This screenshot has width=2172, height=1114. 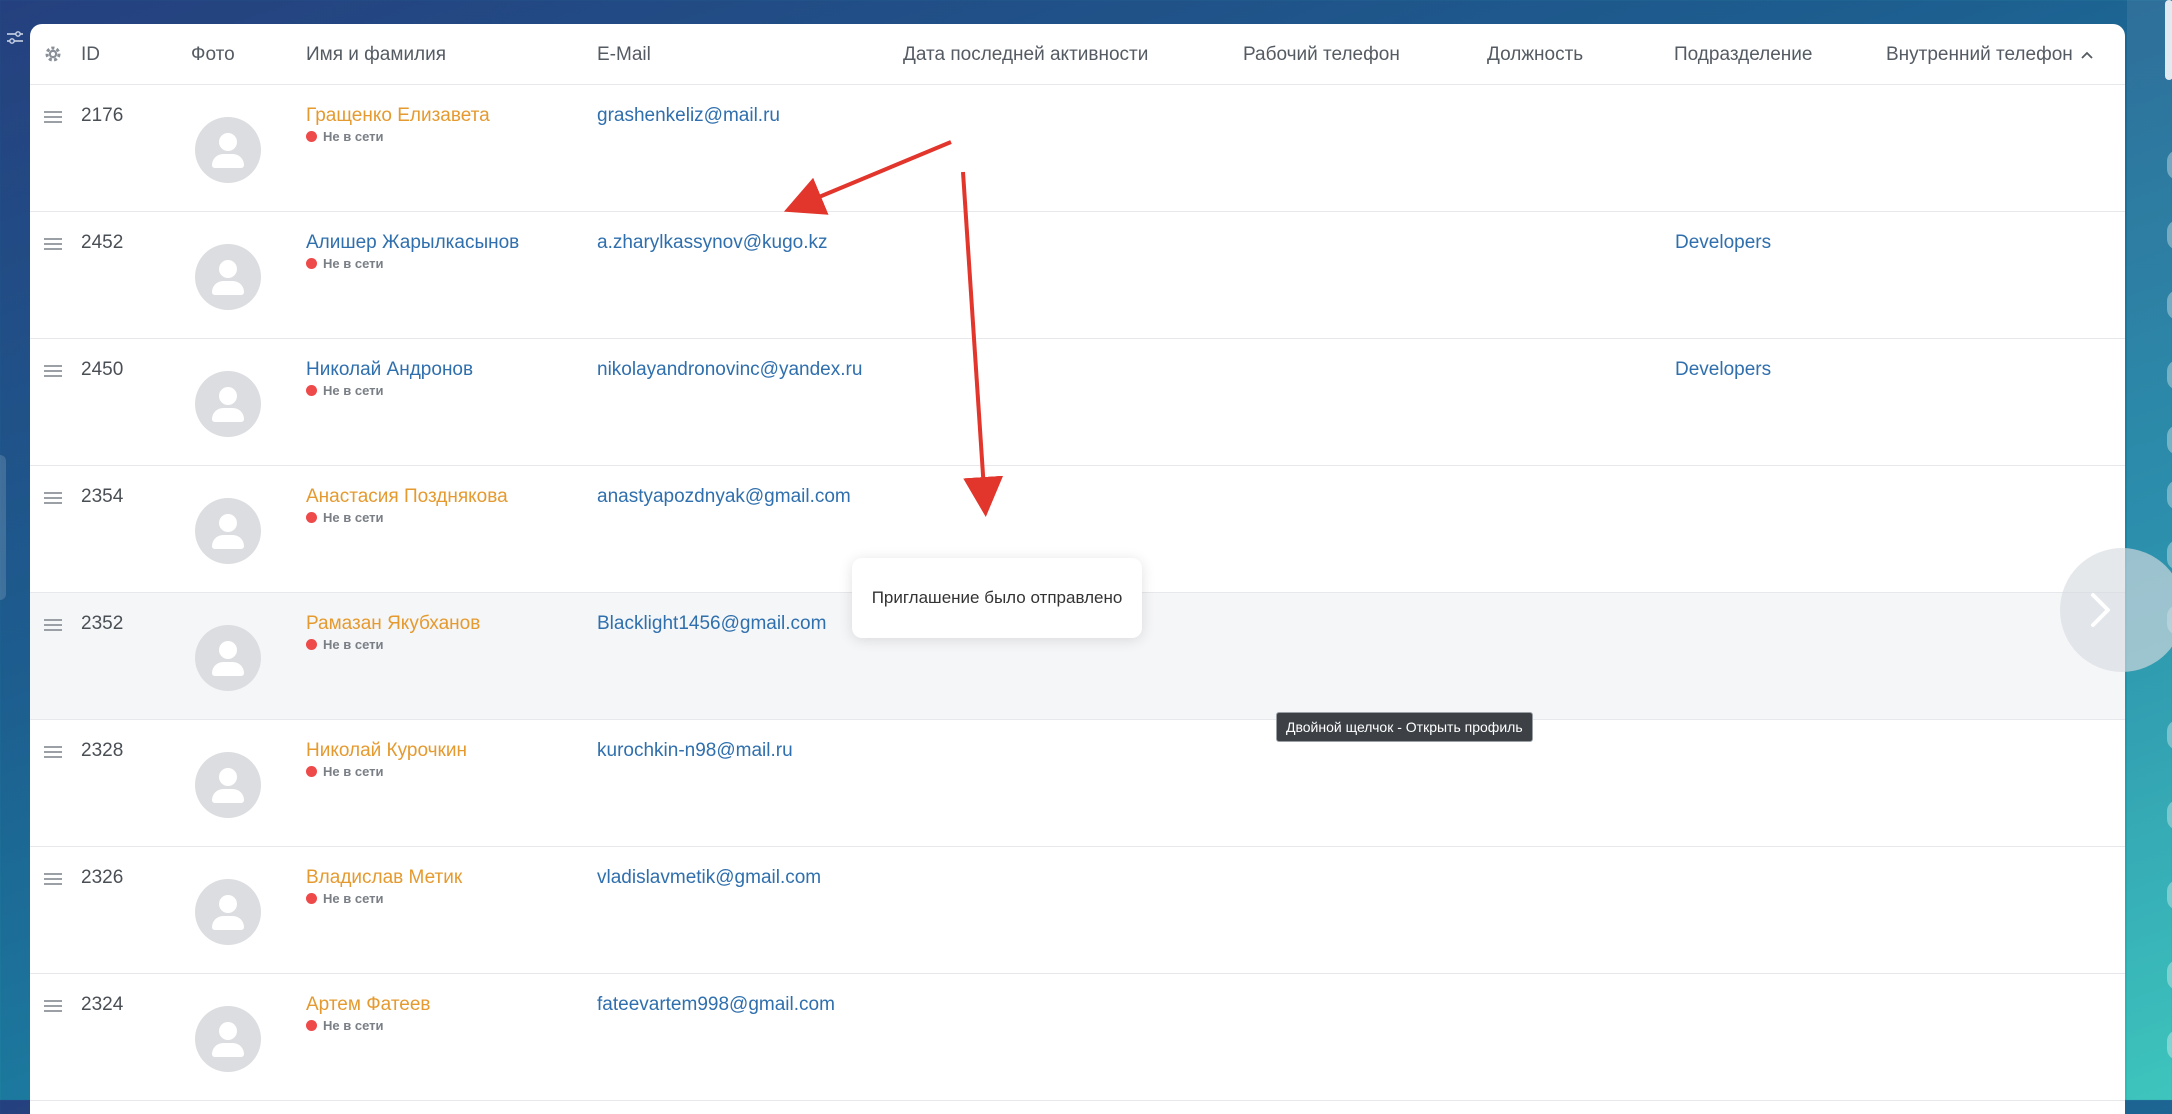 I want to click on row-id: 2328, so click(x=102, y=750).